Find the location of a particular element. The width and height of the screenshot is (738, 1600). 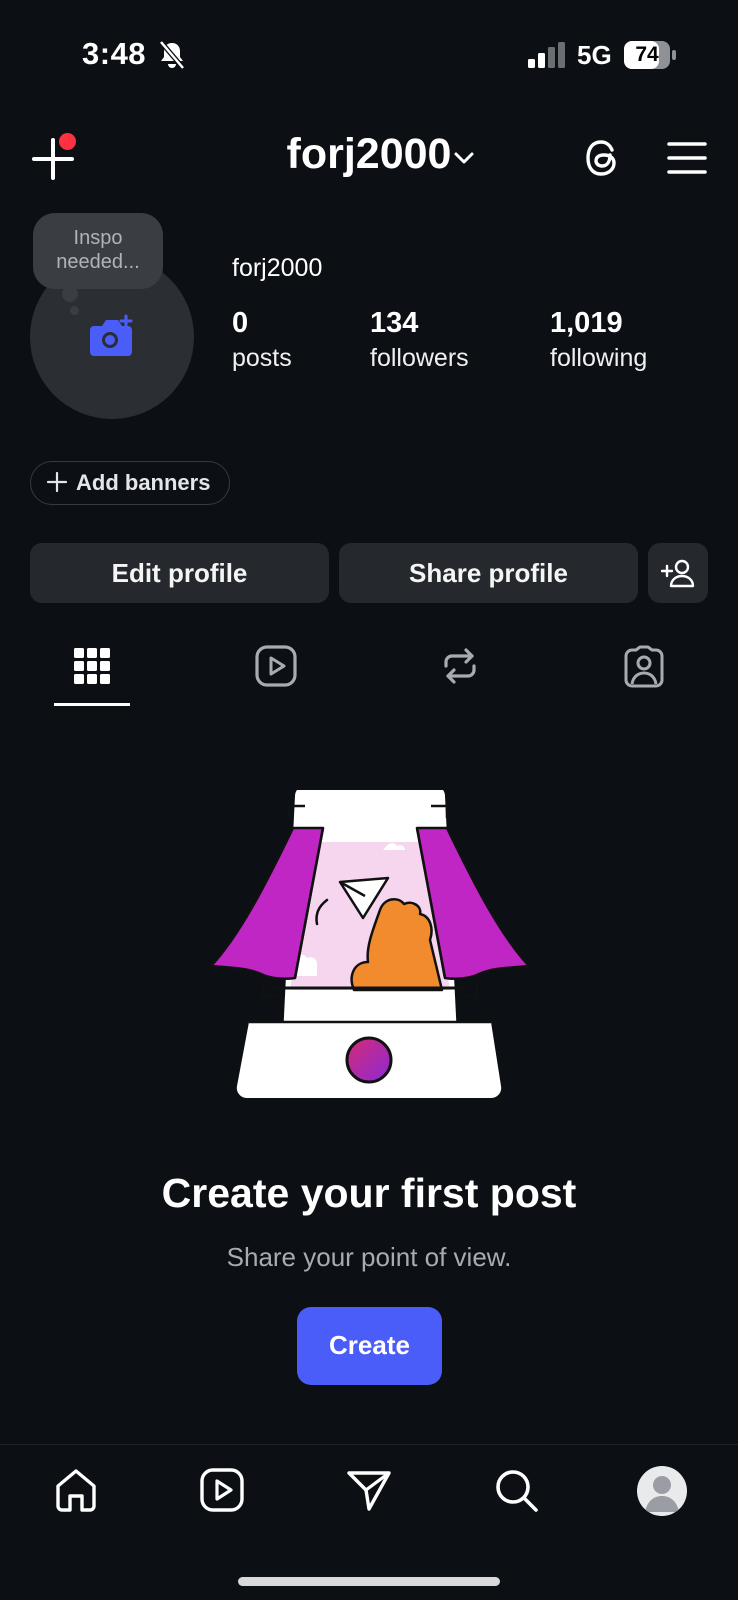

notification-dot is located at coordinates (67, 141).